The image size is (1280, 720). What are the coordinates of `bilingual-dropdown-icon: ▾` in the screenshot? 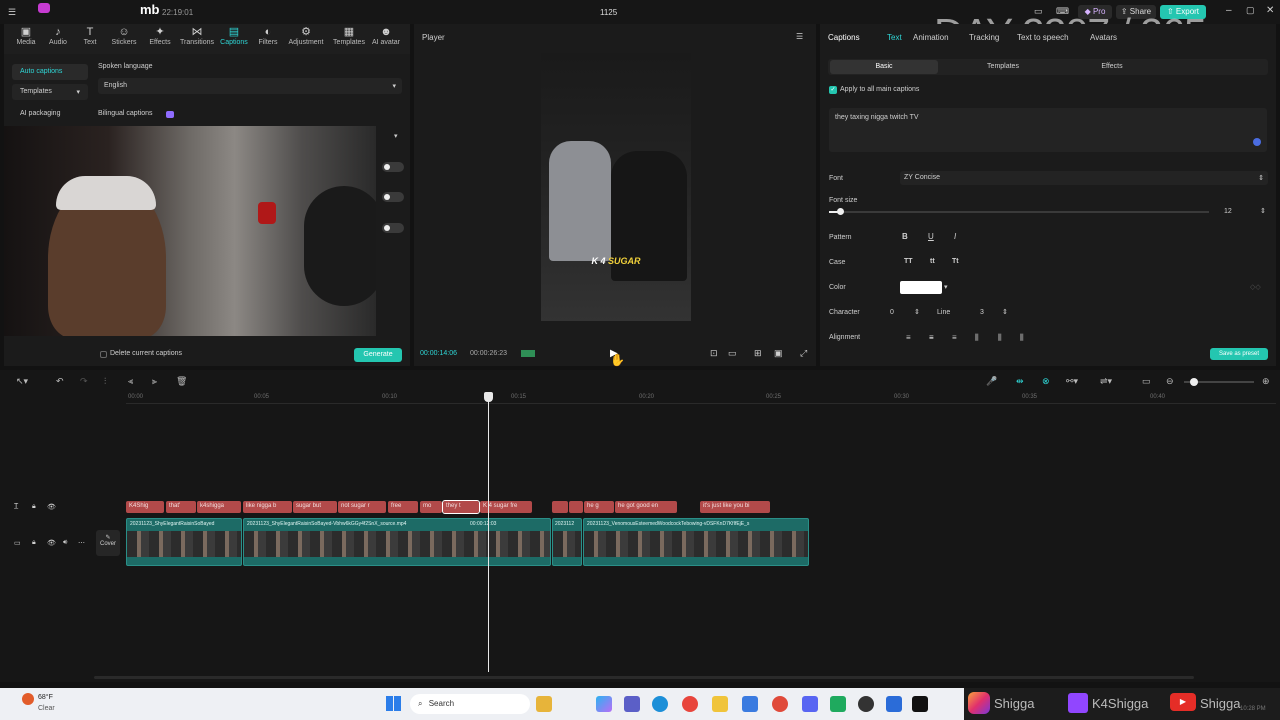 It's located at (396, 136).